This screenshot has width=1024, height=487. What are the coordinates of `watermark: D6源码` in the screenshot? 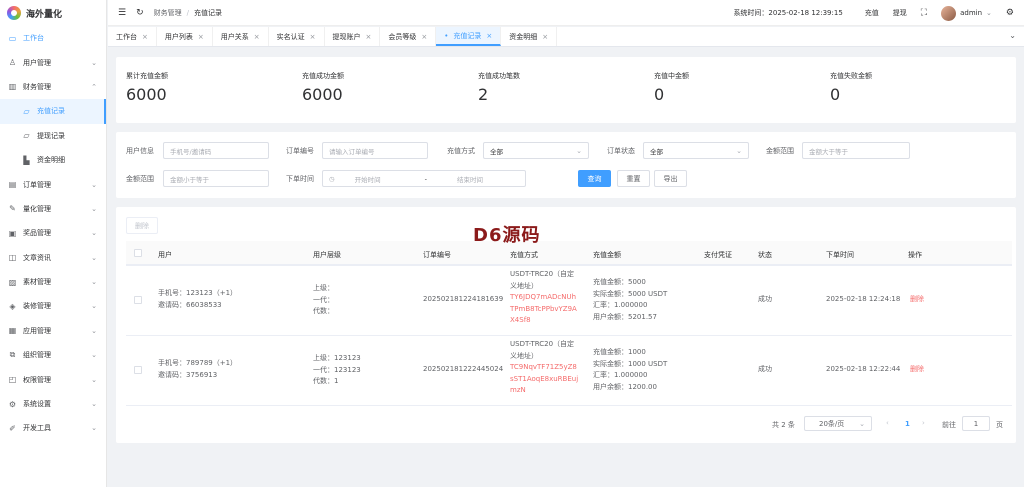 It's located at (507, 235).